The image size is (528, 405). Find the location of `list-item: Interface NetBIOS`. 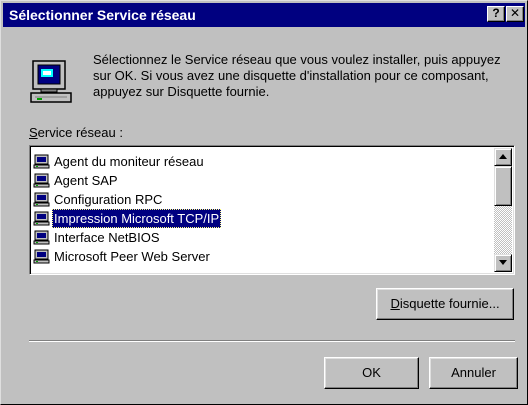

list-item: Interface NetBIOS is located at coordinates (263, 237).